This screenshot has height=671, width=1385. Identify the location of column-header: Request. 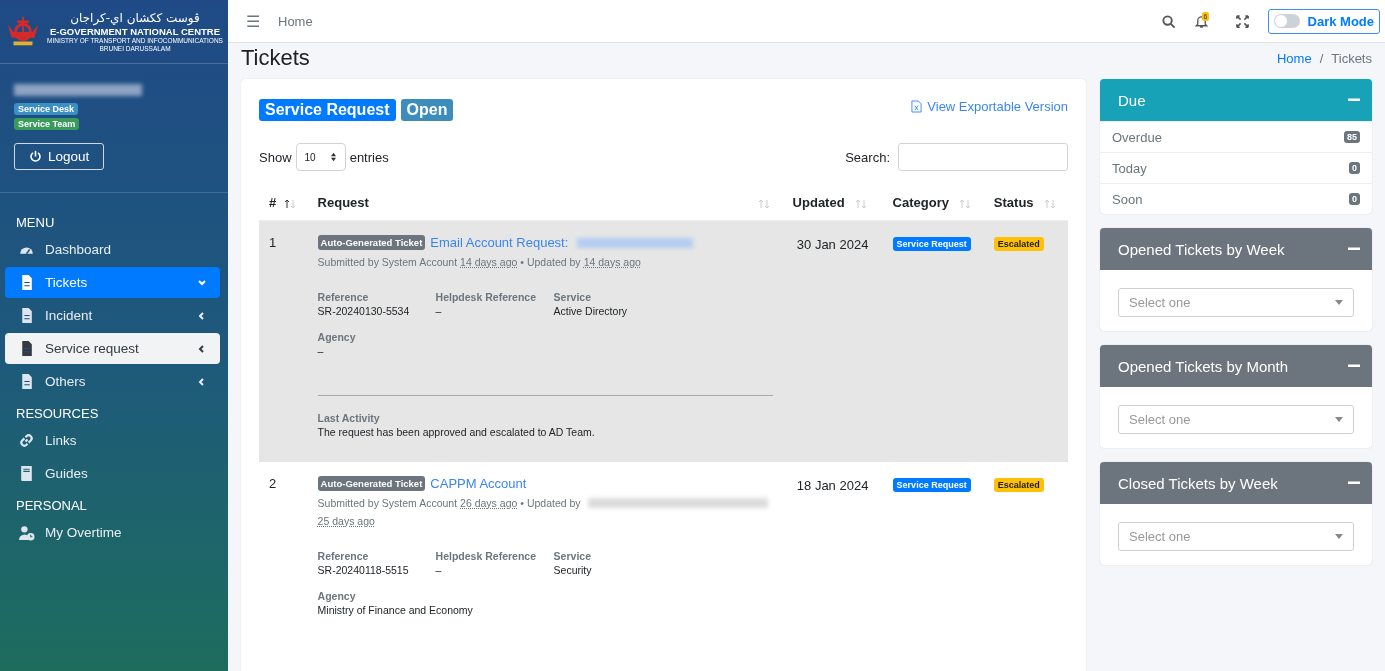
(545, 203).